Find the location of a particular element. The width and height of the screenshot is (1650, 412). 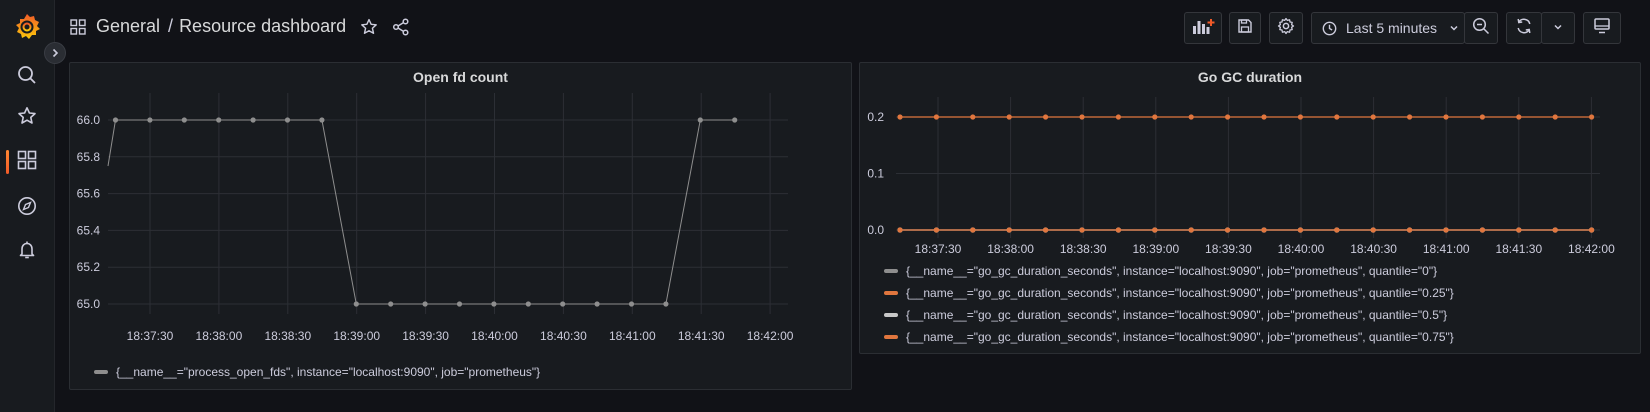

expand-sidebar-button is located at coordinates (55, 53).